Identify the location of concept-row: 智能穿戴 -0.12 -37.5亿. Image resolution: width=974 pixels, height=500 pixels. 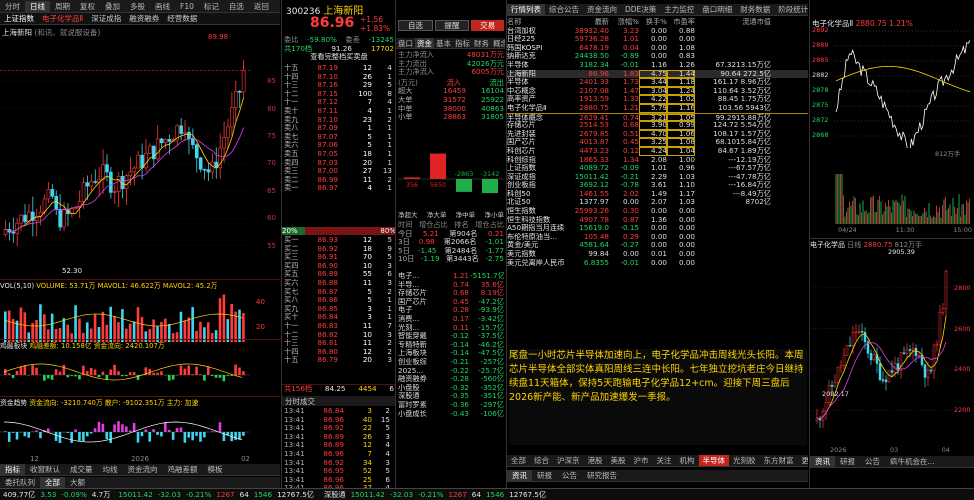
(451, 336).